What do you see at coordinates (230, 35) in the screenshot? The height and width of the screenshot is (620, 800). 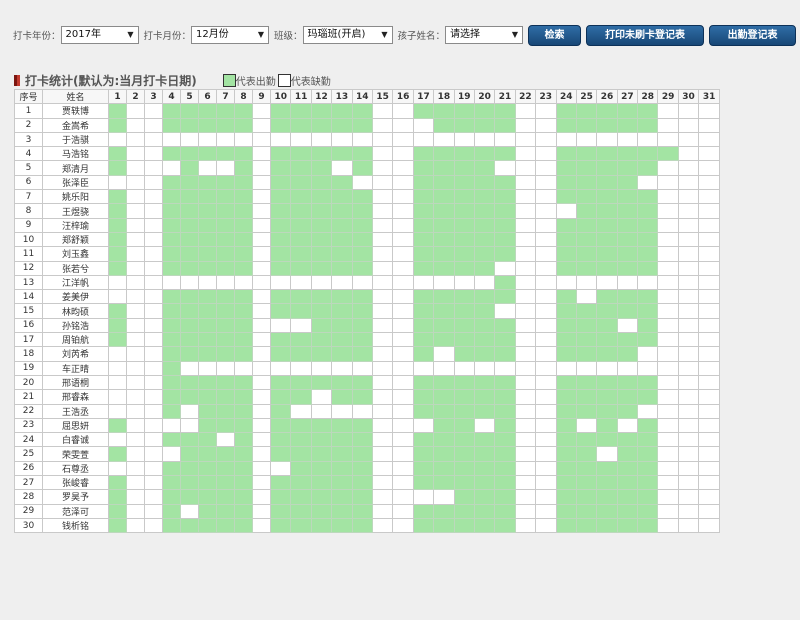 I see `month-select: 12月份 ▼` at bounding box center [230, 35].